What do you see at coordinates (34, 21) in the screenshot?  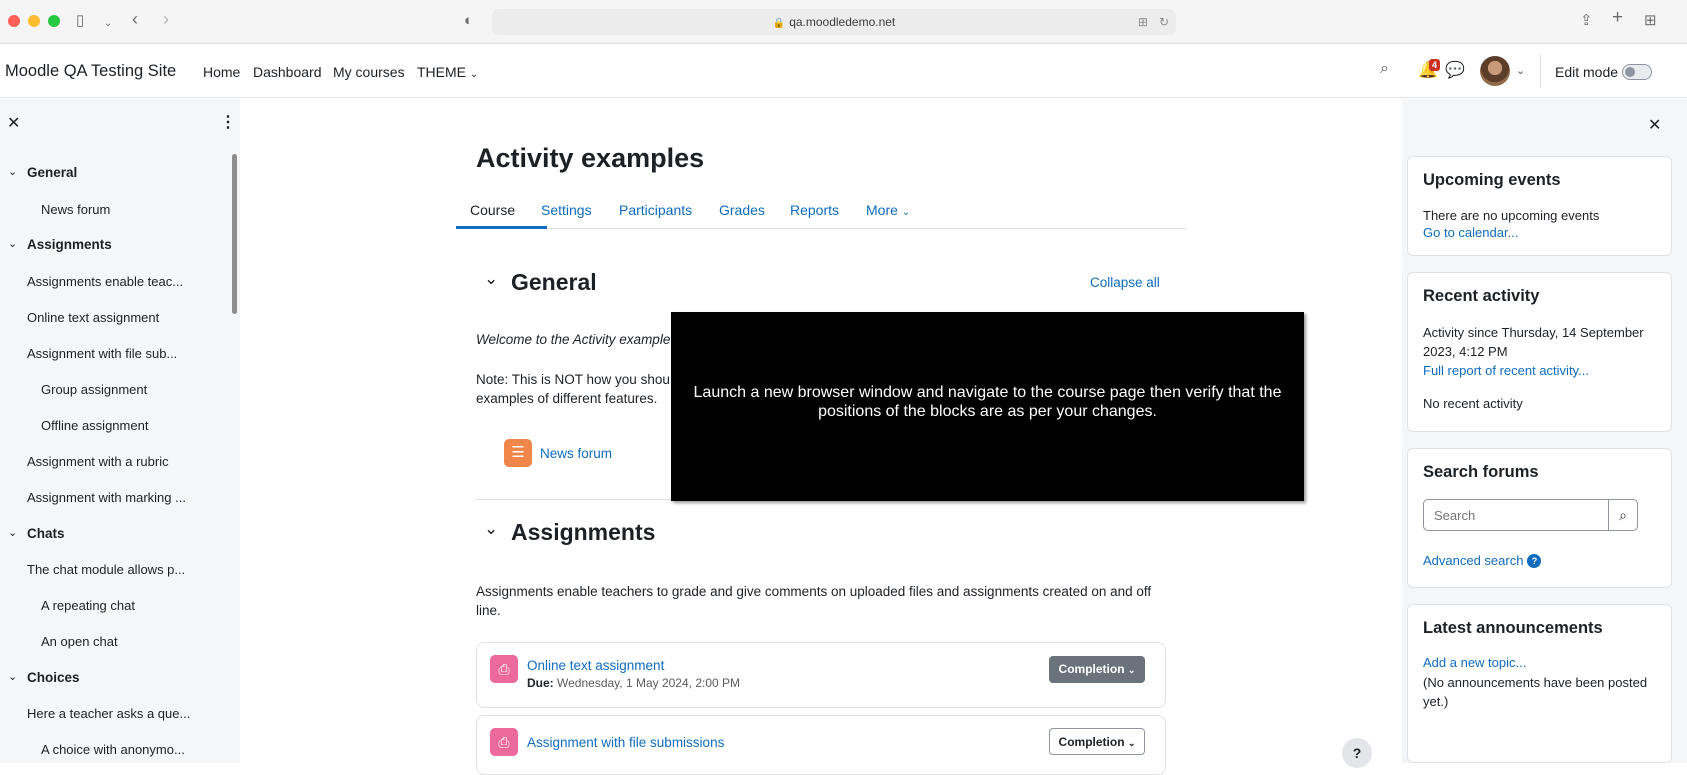 I see `minimize-window-button` at bounding box center [34, 21].